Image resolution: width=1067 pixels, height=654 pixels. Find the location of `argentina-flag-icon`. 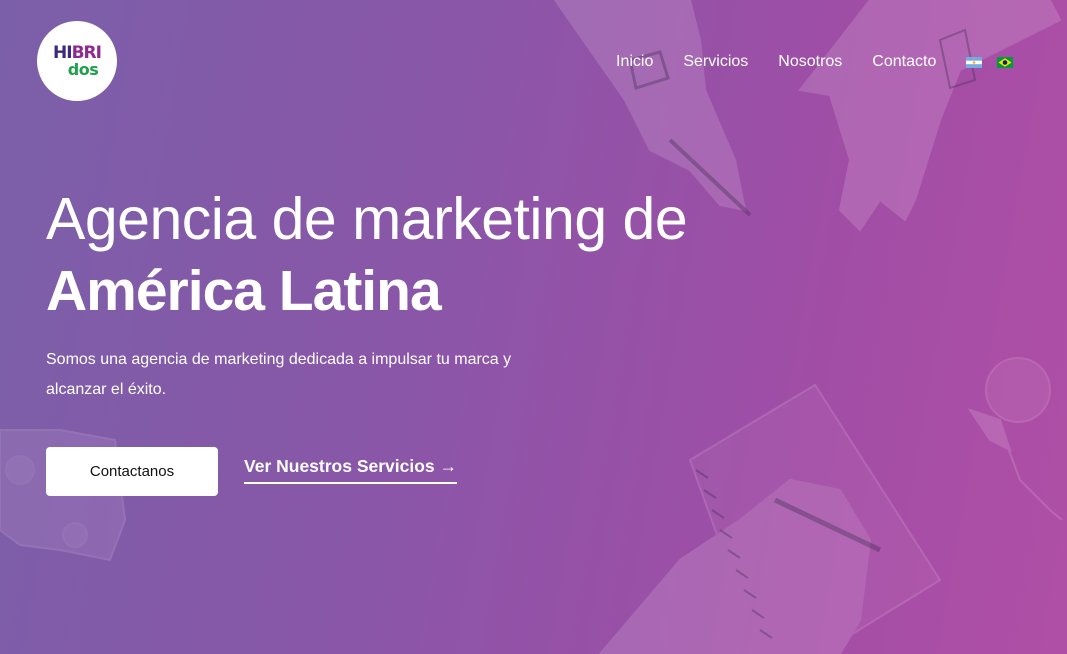

argentina-flag-icon is located at coordinates (974, 62).